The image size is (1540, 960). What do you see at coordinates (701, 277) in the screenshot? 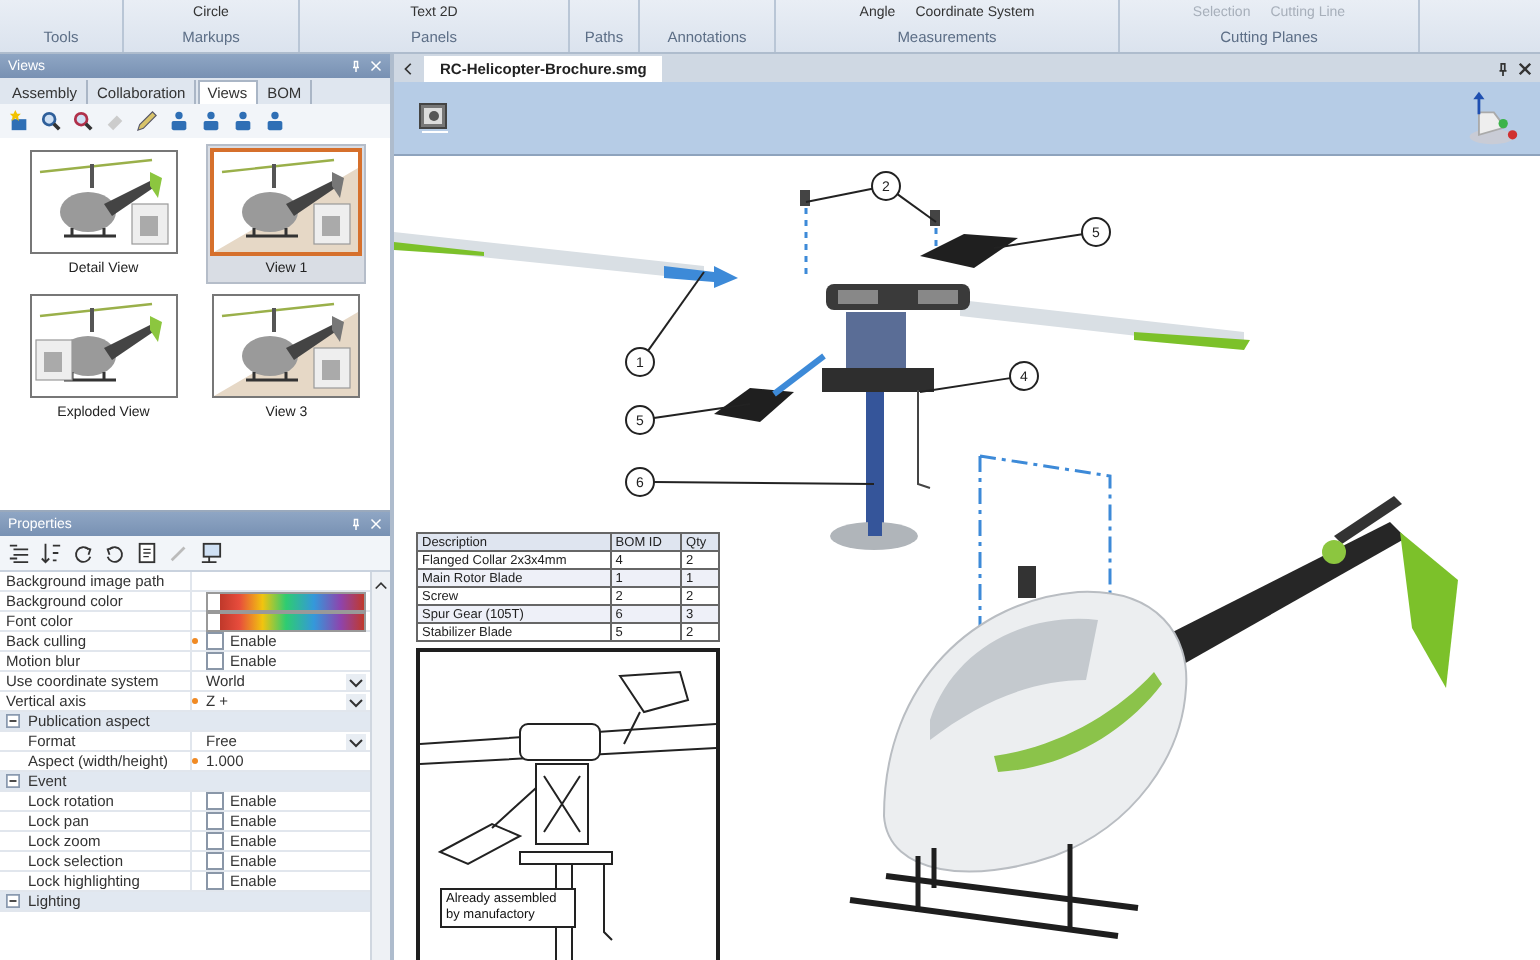
I see `direction-arrow` at bounding box center [701, 277].